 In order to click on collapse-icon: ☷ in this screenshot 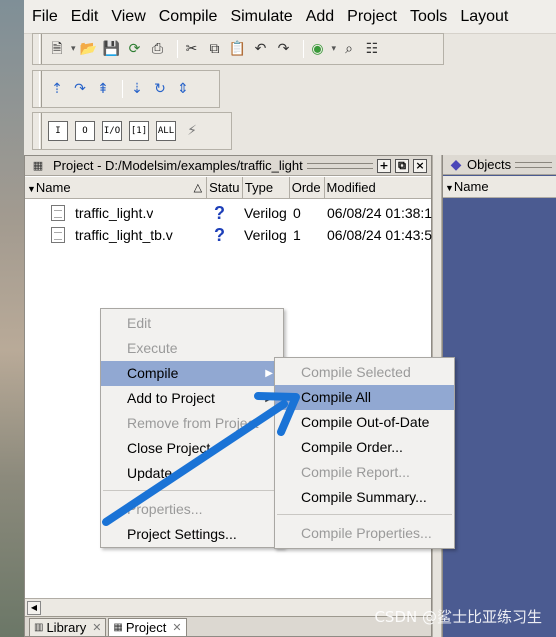, I will do `click(372, 49)`.